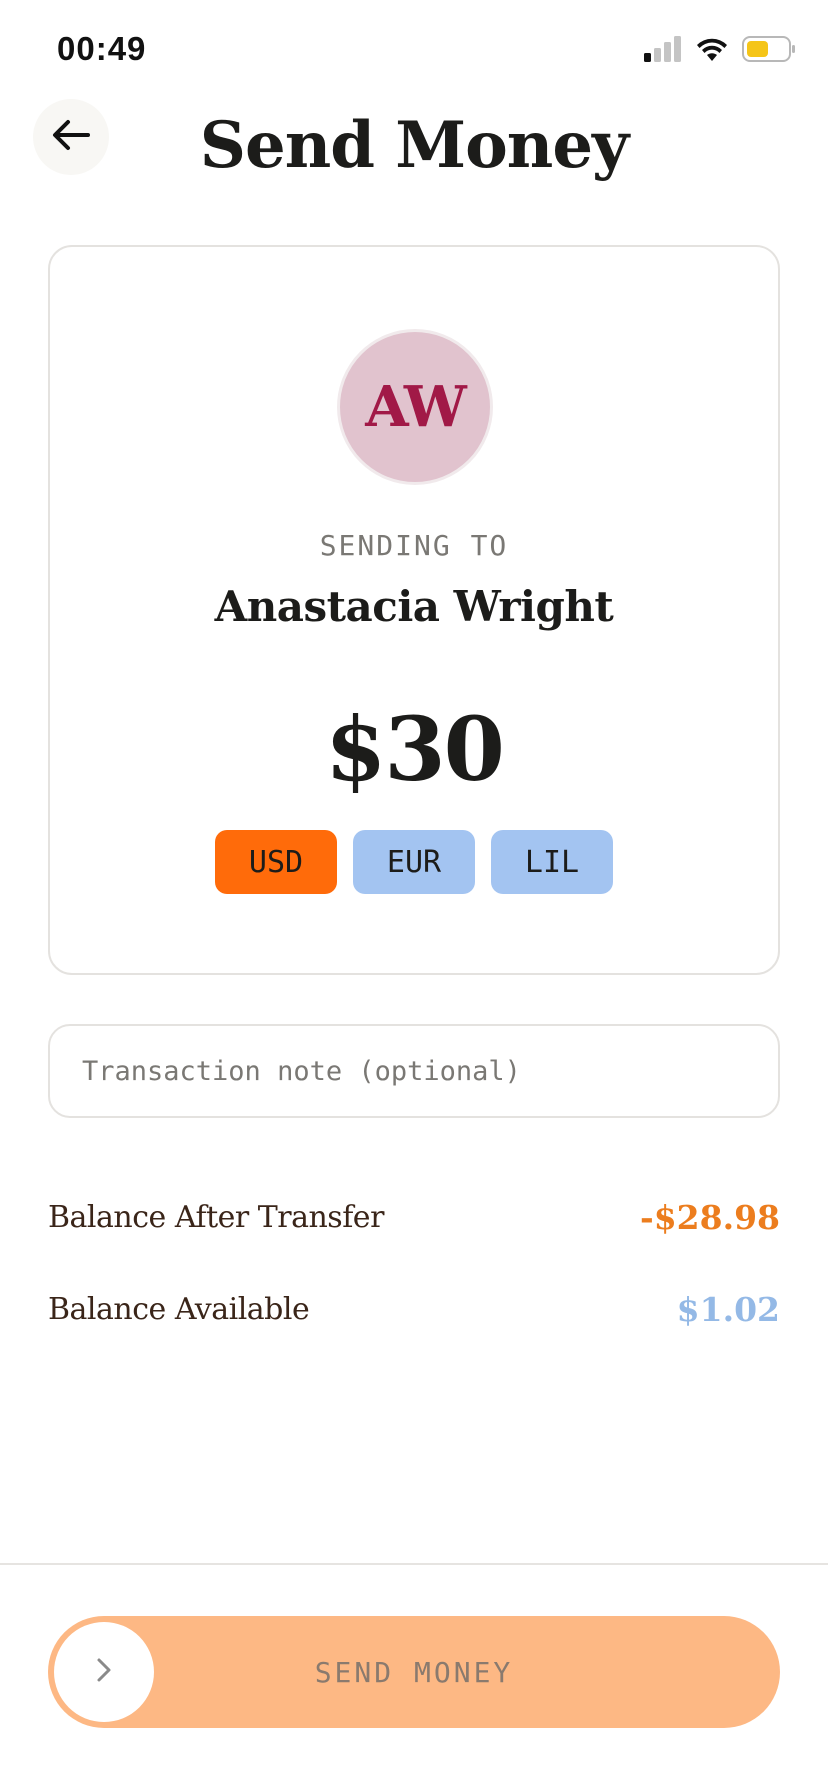  I want to click on slider-handle, so click(104, 1672).